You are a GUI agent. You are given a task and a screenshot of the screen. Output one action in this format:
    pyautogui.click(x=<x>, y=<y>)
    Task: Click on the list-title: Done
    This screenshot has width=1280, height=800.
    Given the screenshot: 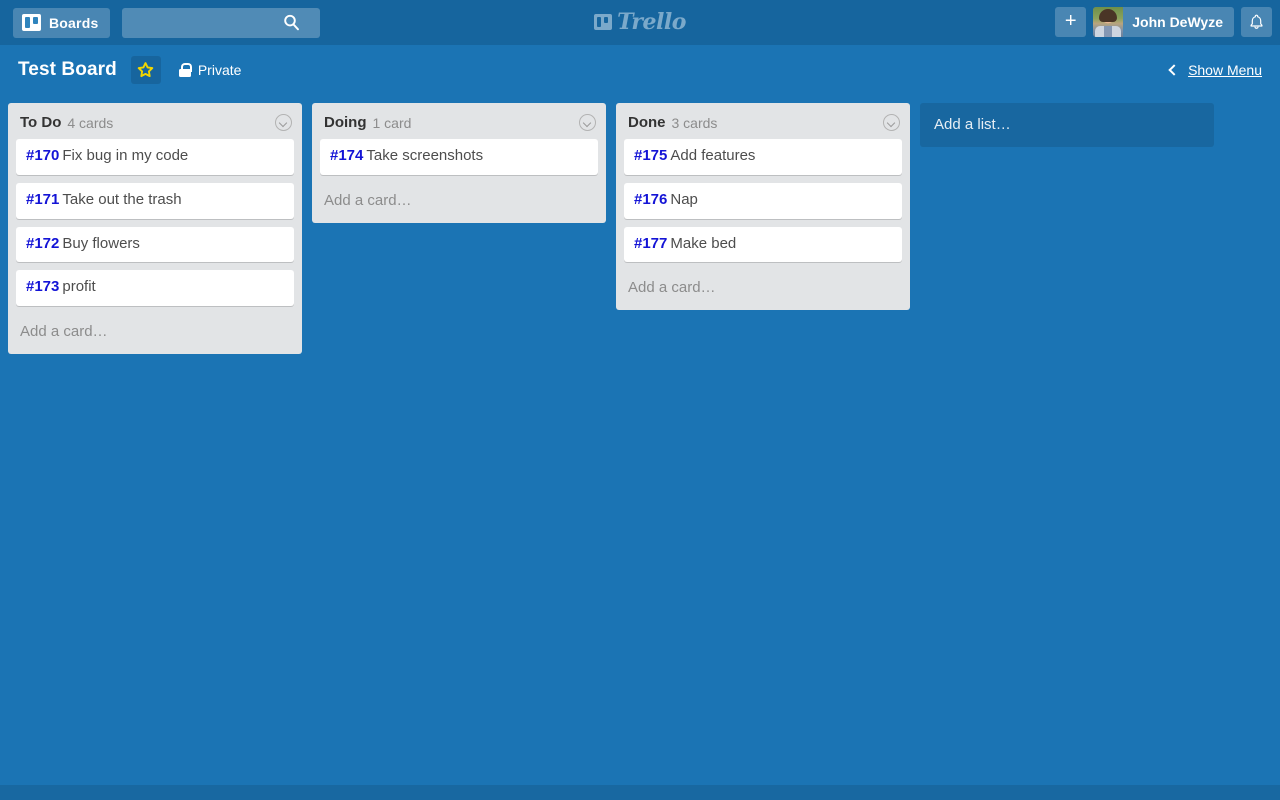 What is the action you would take?
    pyautogui.click(x=647, y=122)
    